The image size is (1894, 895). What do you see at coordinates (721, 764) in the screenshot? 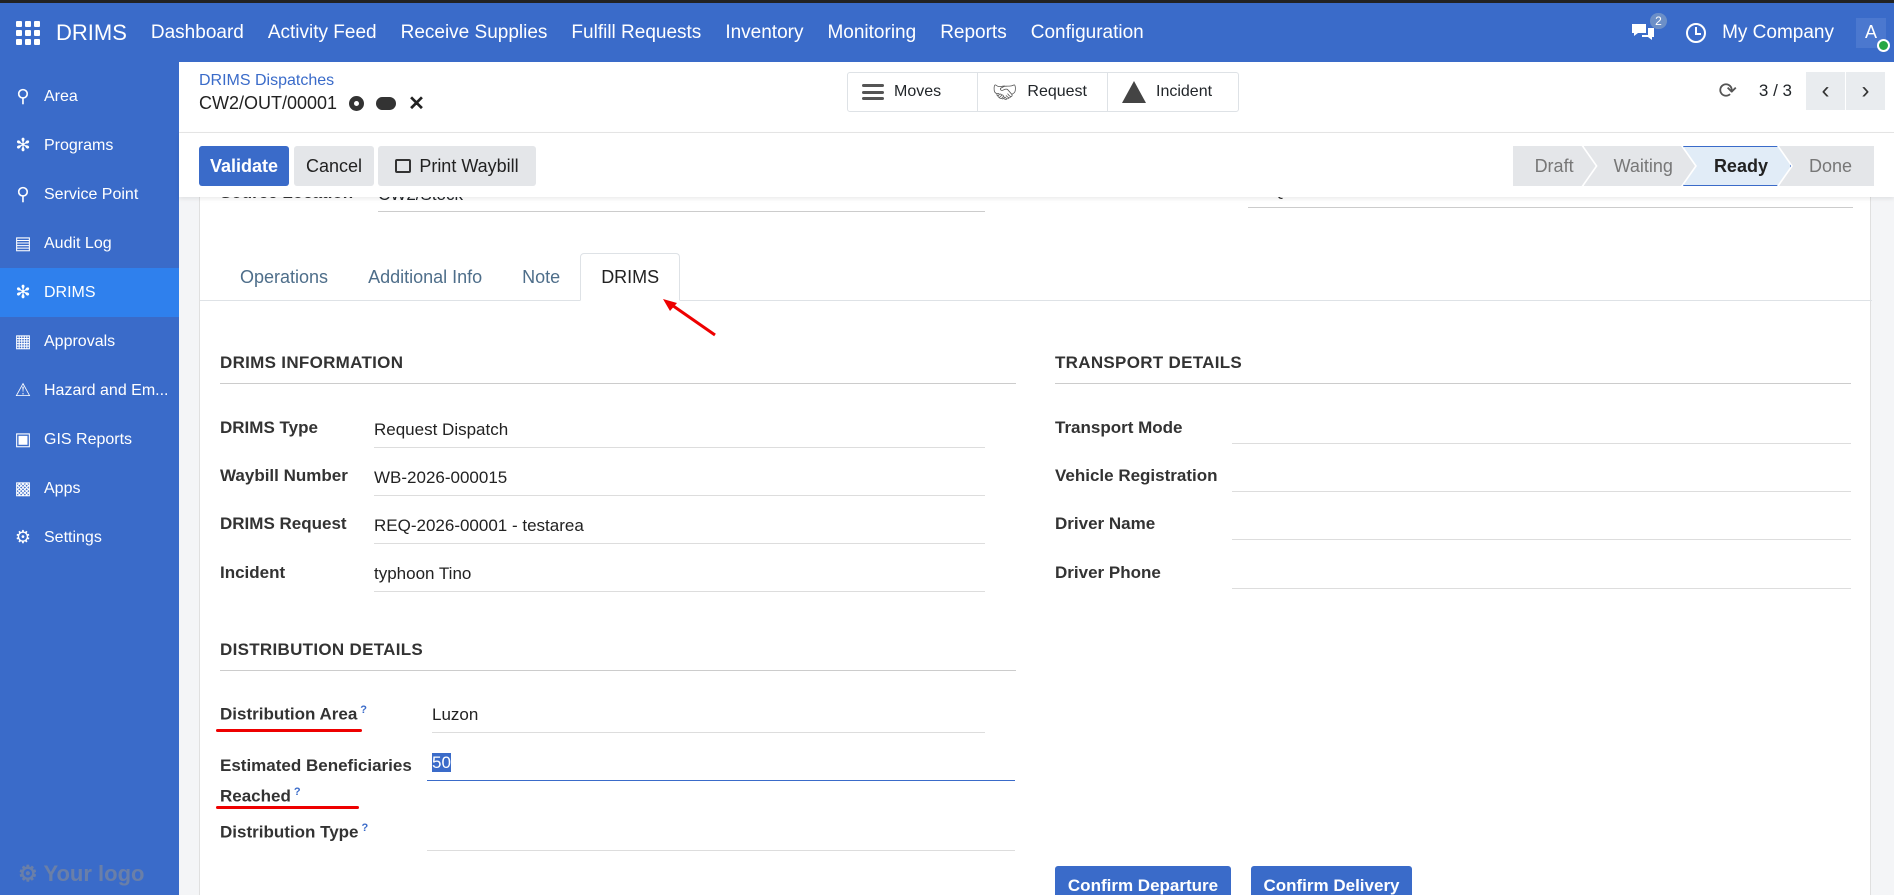
I see `beneficiaries-field: 50` at bounding box center [721, 764].